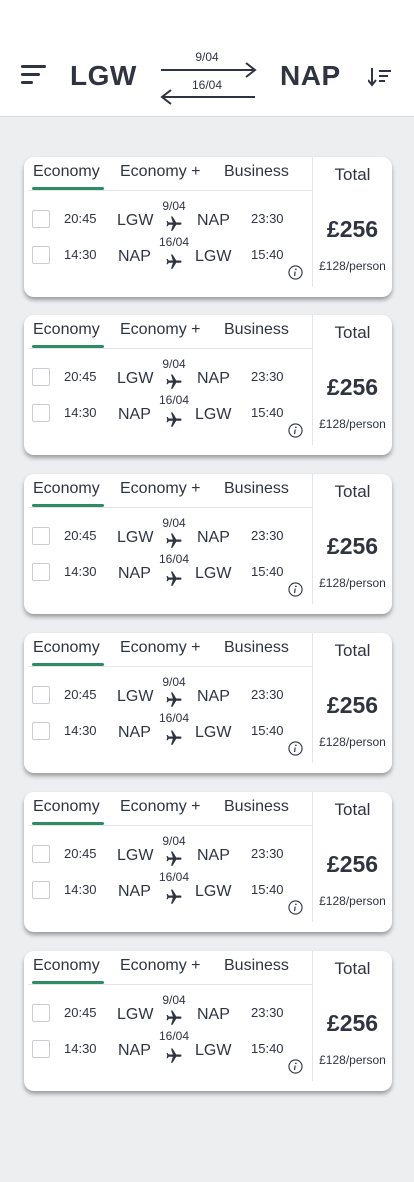 This screenshot has width=414, height=1182. I want to click on destination-airport: NAP, so click(310, 76).